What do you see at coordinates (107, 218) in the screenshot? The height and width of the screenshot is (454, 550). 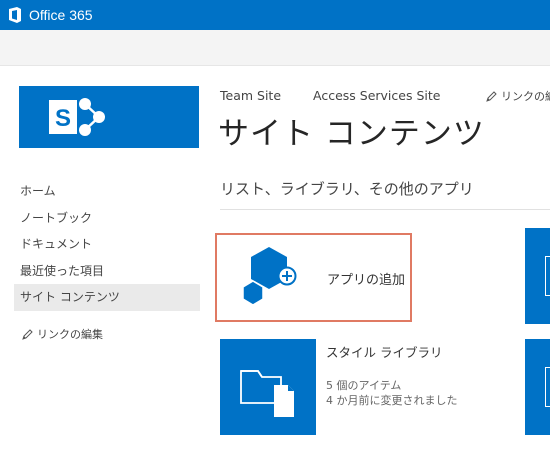 I see `left-nav-item-notebook: ノートブック` at bounding box center [107, 218].